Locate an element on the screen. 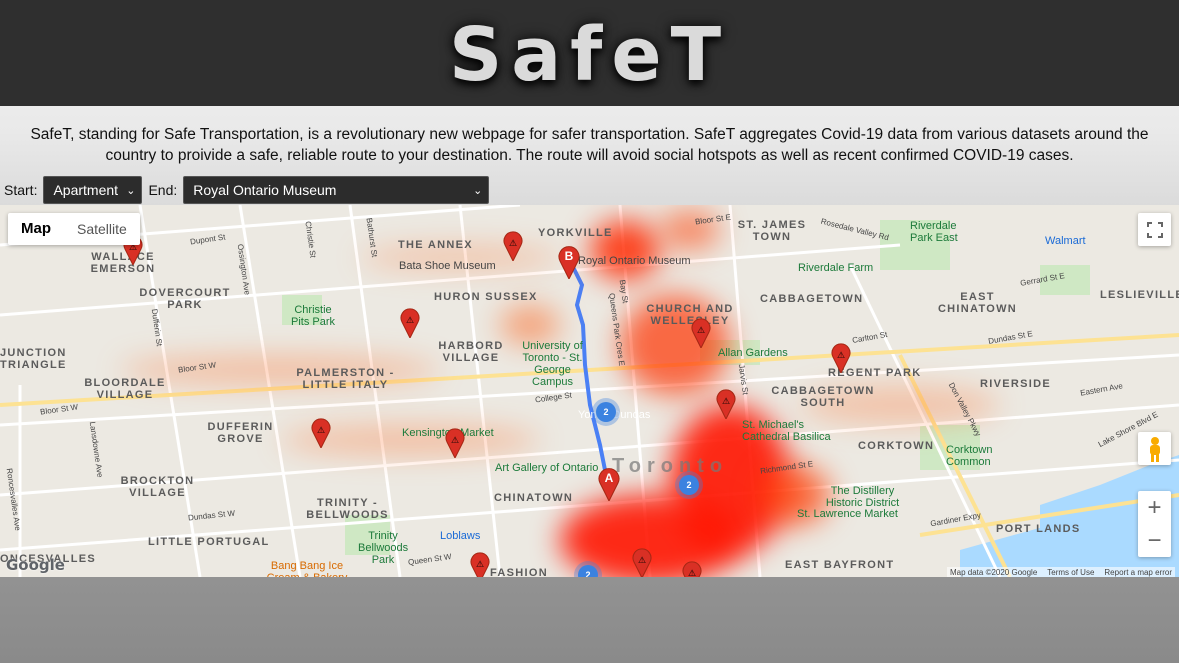 This screenshot has width=1179, height=663. route-start-marker: A is located at coordinates (609, 485).